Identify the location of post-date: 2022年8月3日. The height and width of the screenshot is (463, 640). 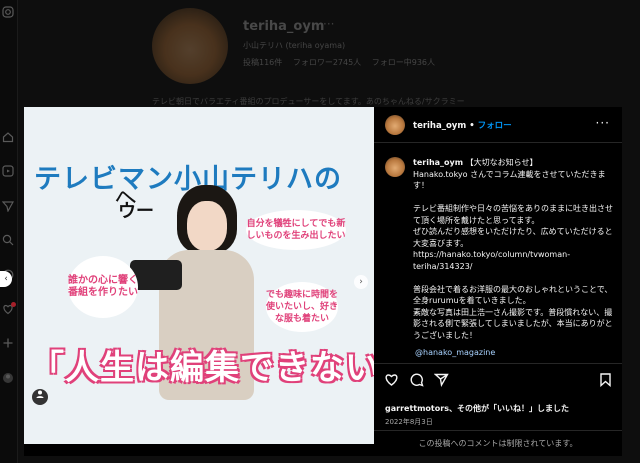
(409, 422).